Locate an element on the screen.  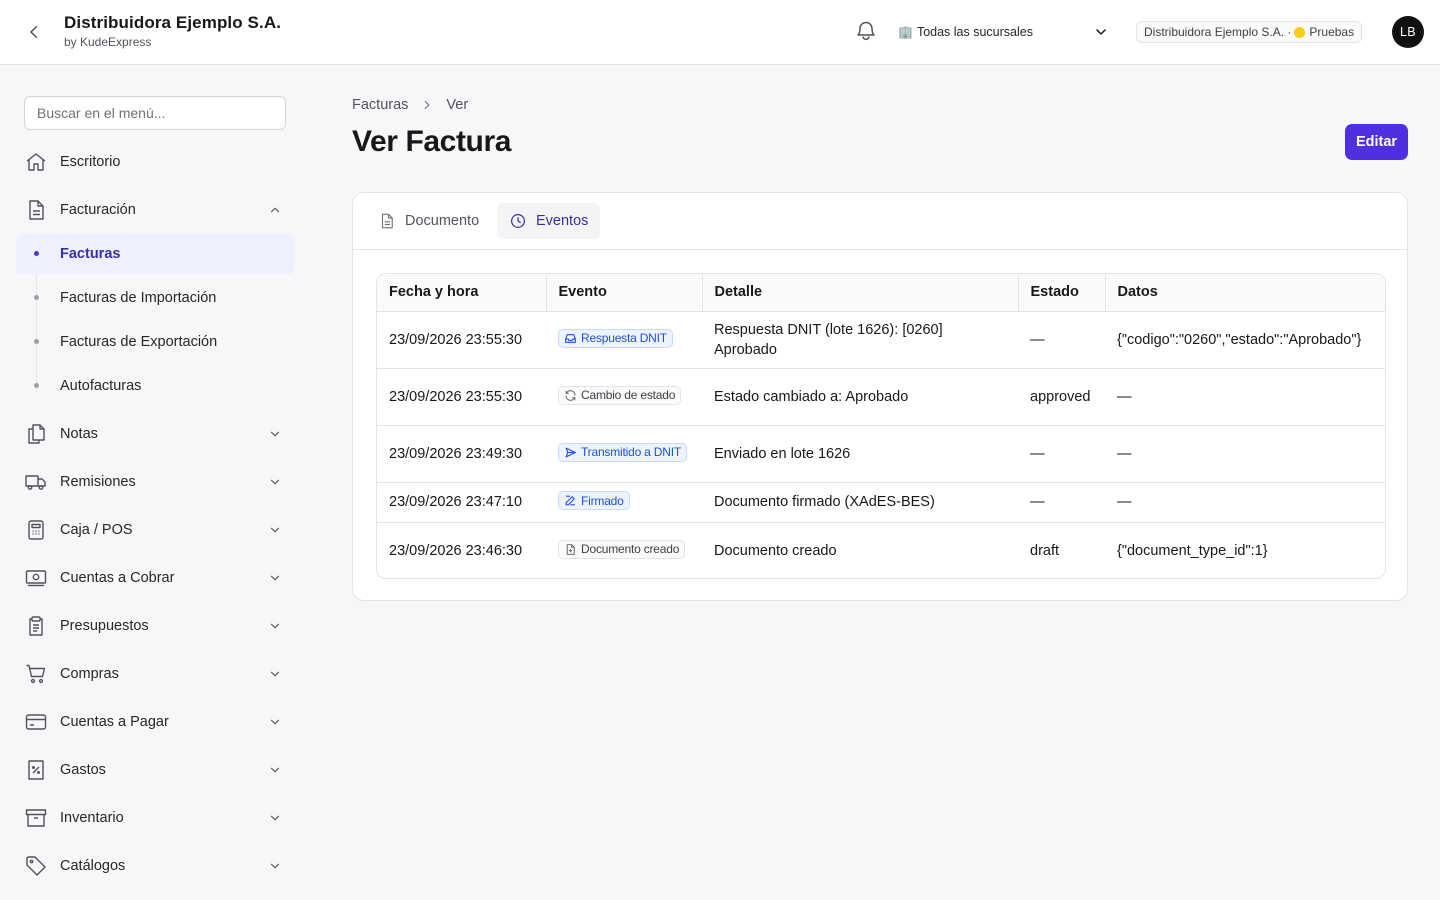
breadcrumb-parent-link: Facturas is located at coordinates (380, 105).